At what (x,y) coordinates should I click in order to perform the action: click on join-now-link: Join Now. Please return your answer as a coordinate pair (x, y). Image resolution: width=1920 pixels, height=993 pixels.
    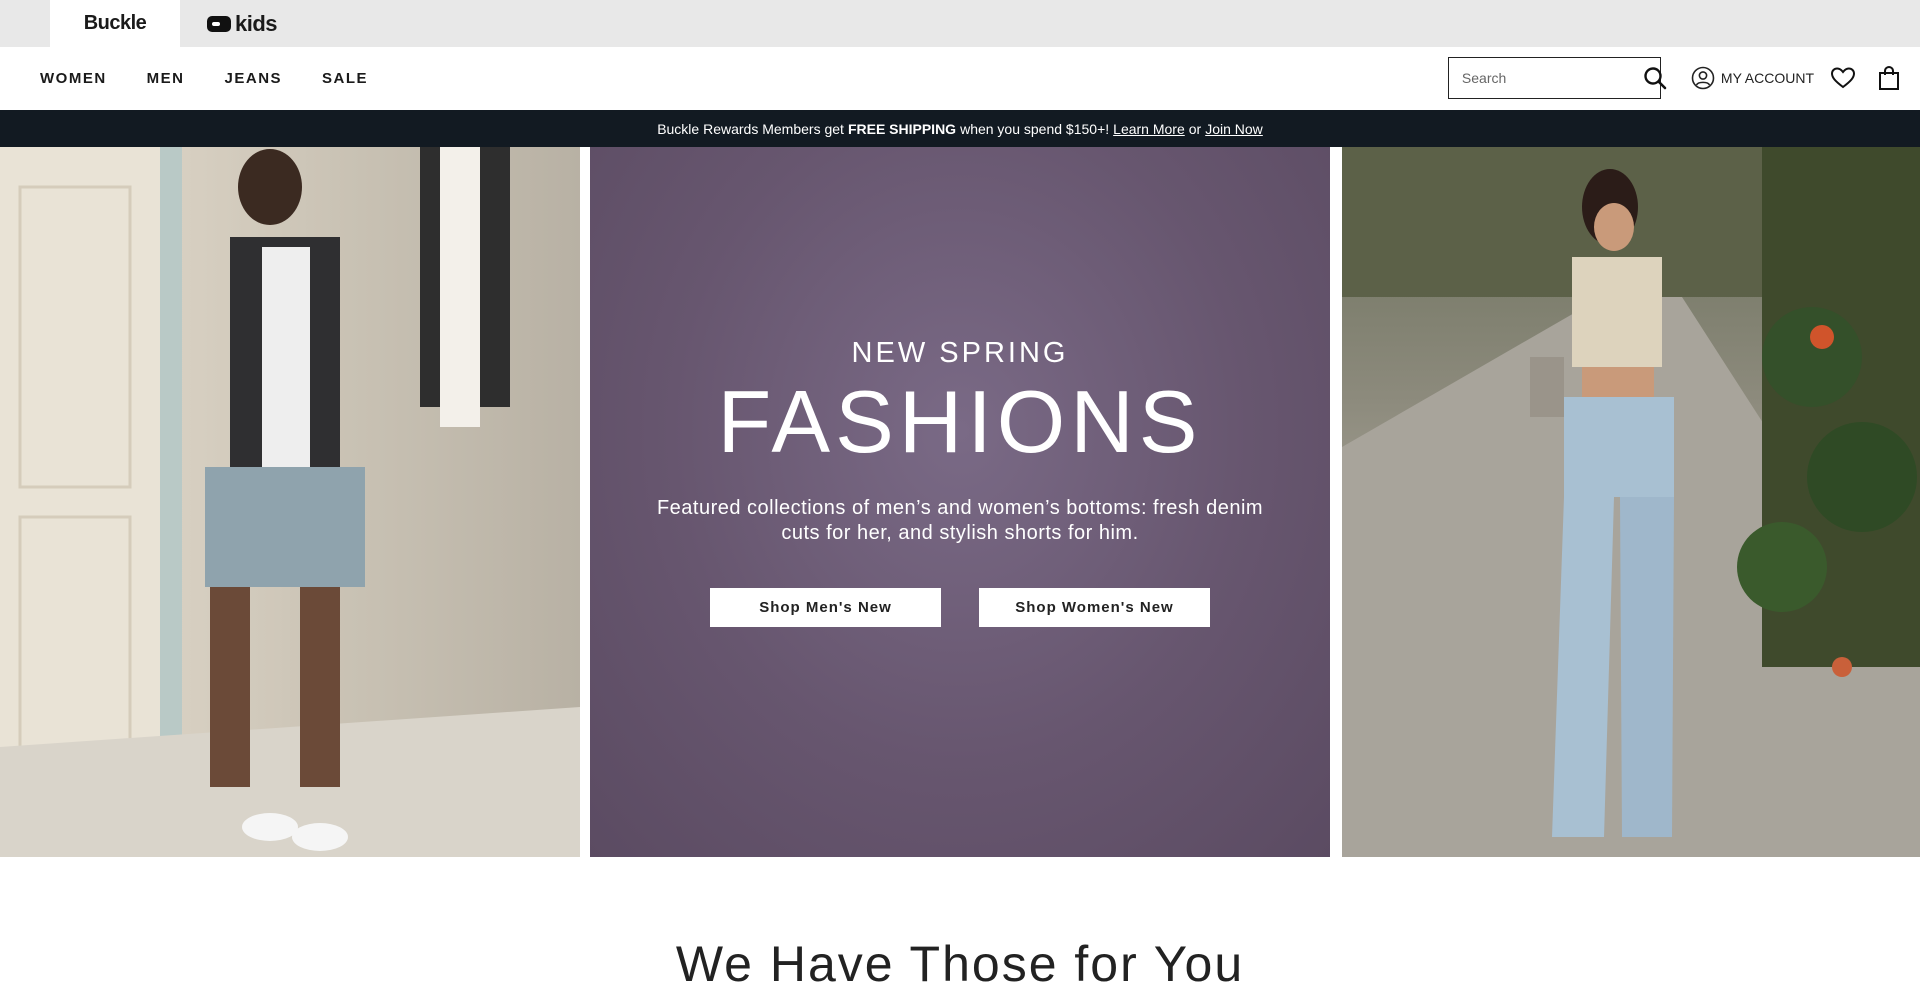
    Looking at the image, I should click on (1234, 129).